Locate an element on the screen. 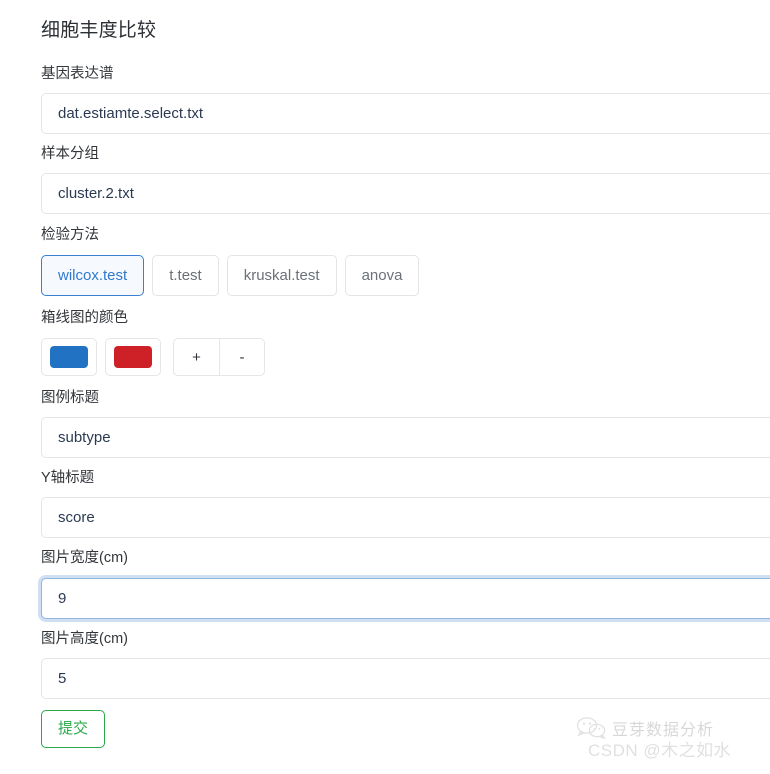  submit-button: 提交 is located at coordinates (73, 729).